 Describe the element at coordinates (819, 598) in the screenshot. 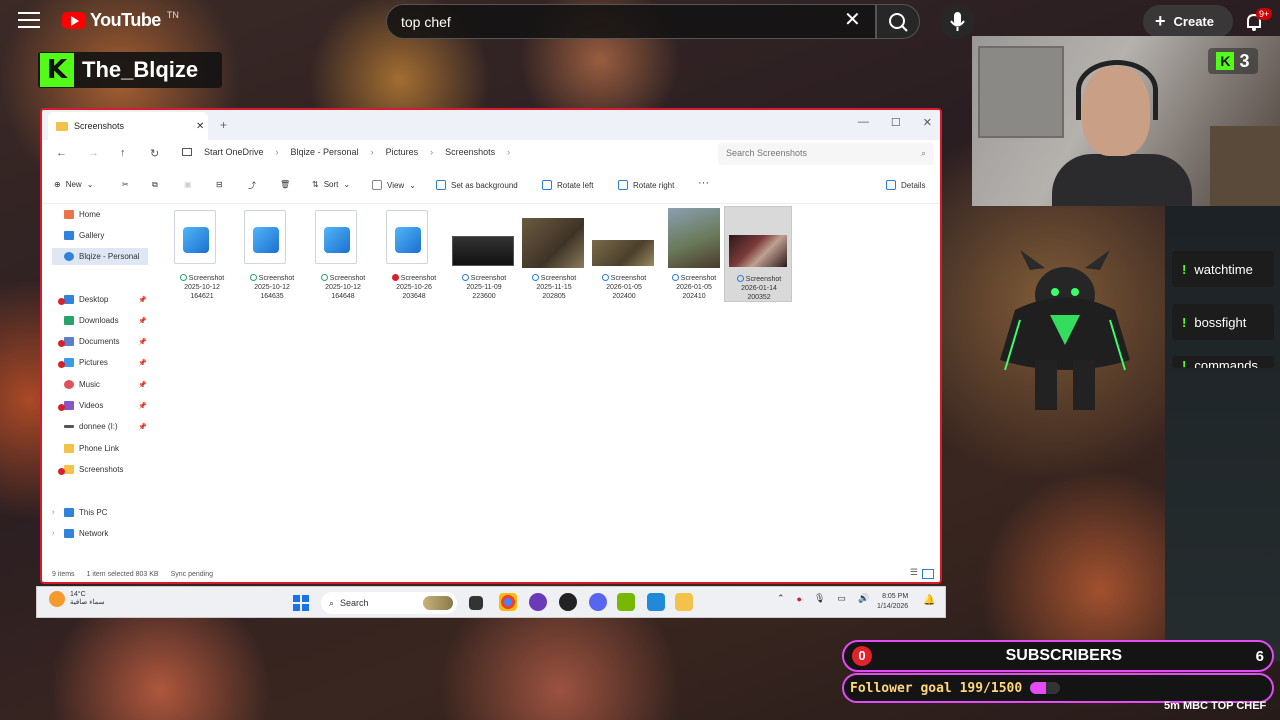

I see `mic-icon: 🎙` at that location.